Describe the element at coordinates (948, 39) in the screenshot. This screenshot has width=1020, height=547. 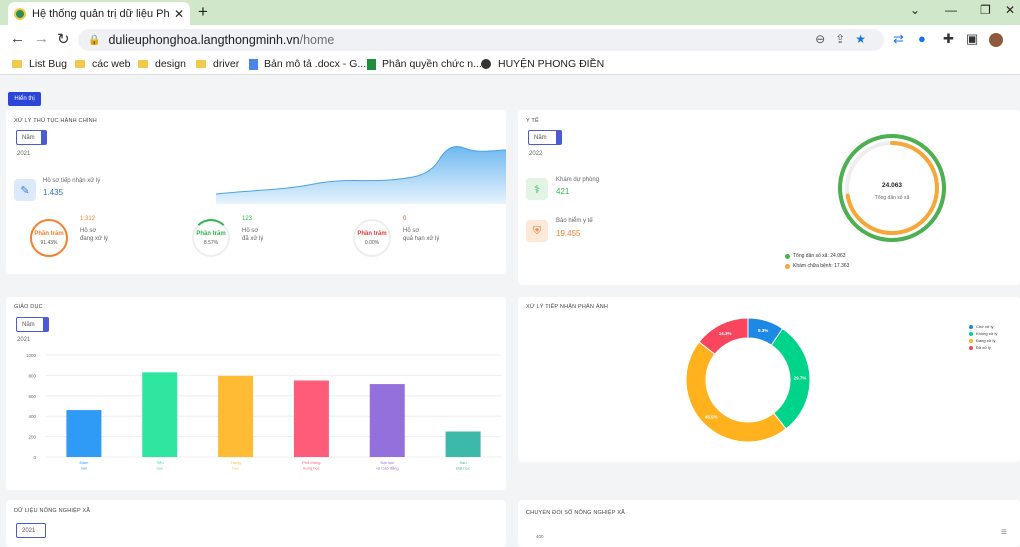
I see `extensions-puzzle-icon: ✚` at that location.